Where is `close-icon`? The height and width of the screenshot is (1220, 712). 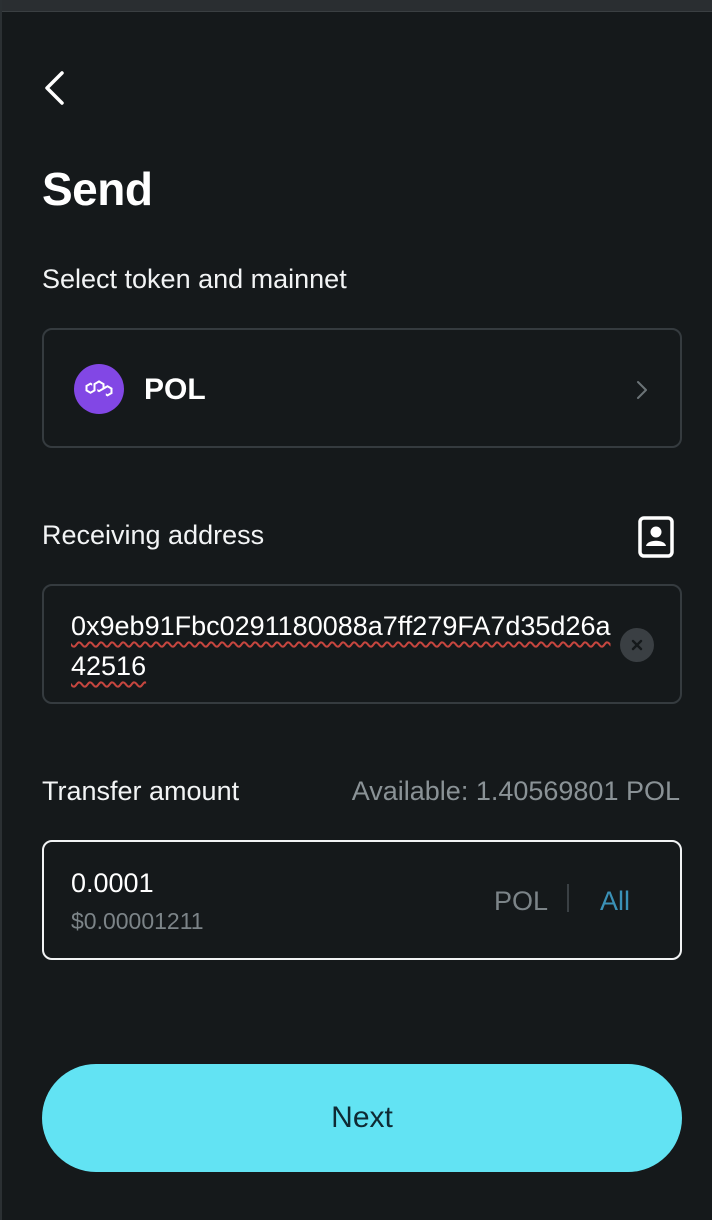 close-icon is located at coordinates (637, 645).